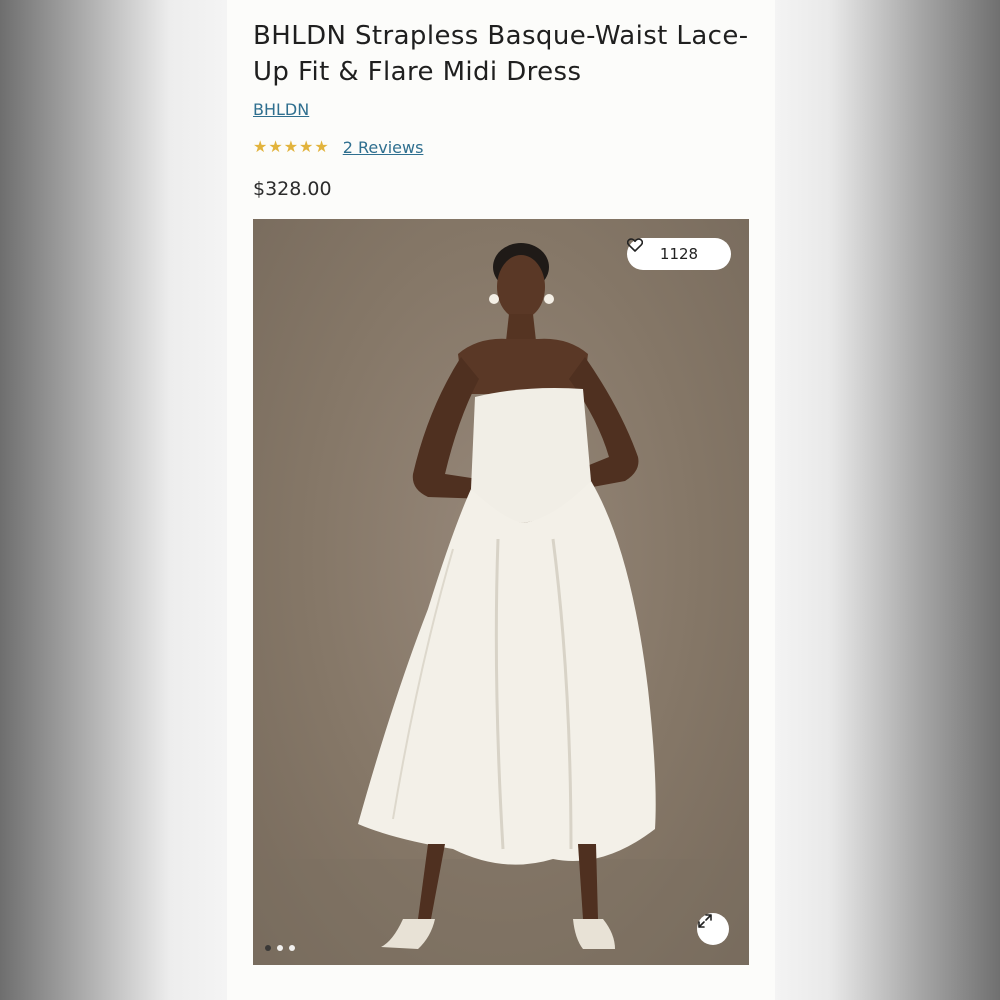  What do you see at coordinates (281, 109) in the screenshot?
I see `brand-link: BHLDN` at bounding box center [281, 109].